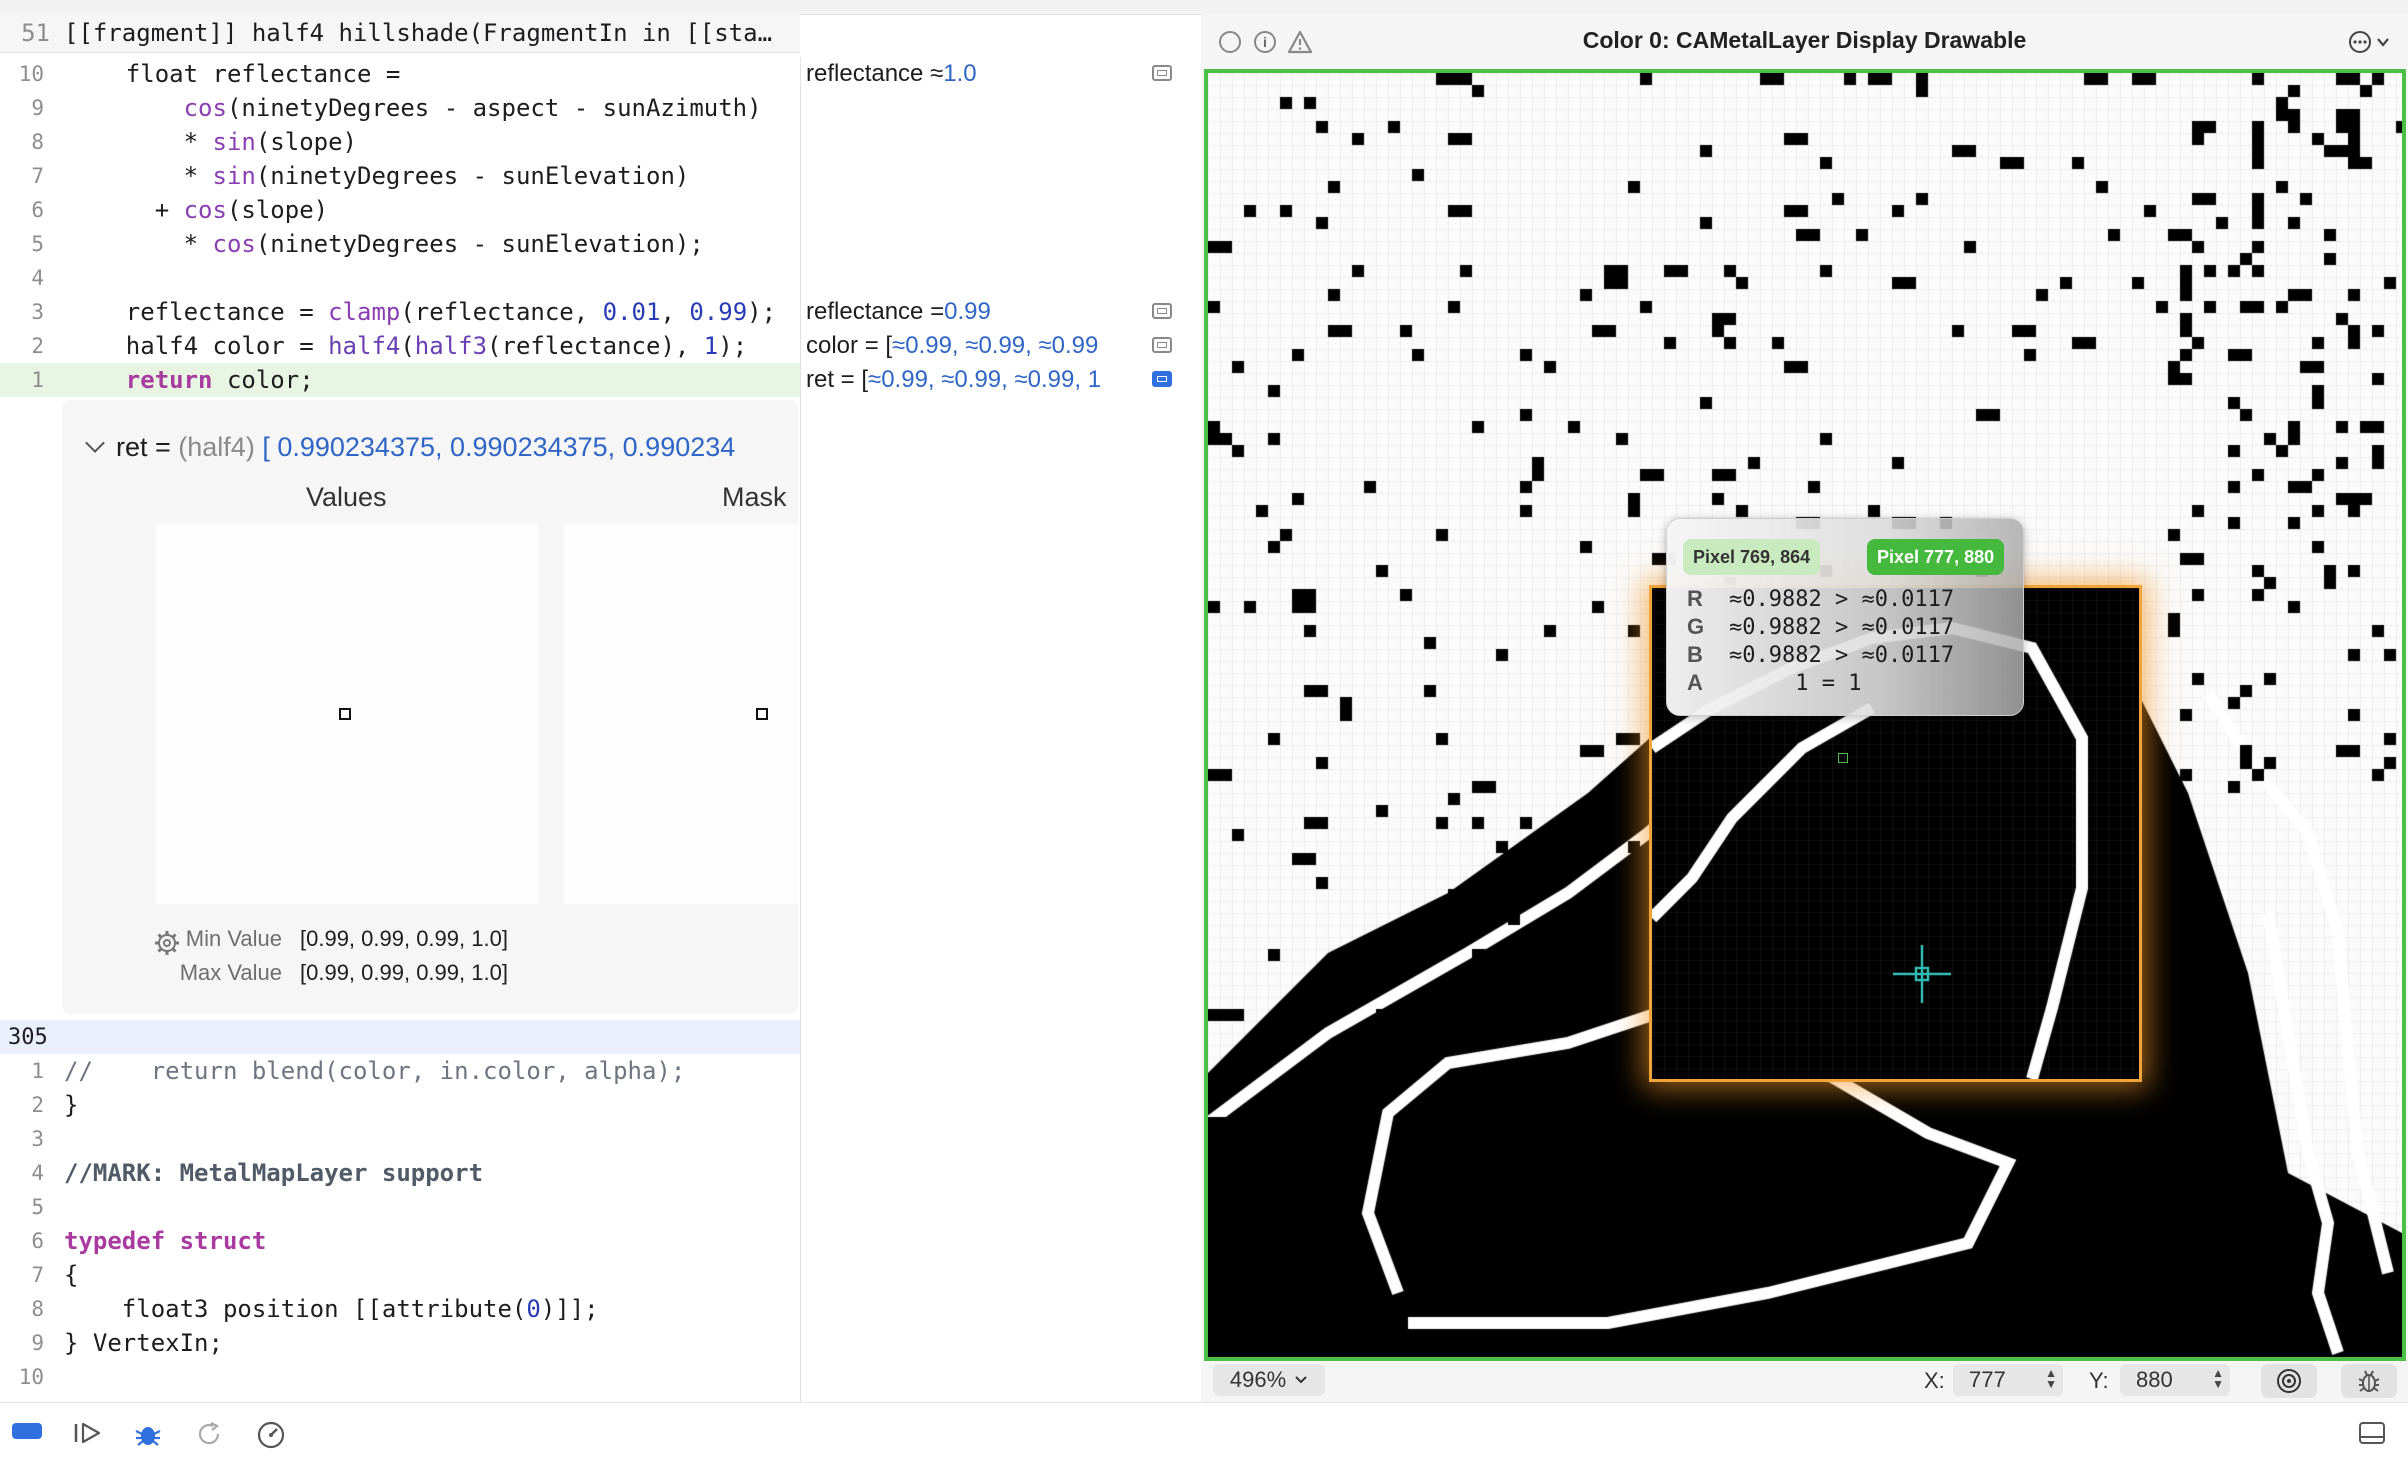  I want to click on channel-row: G ≈0.9882 > ≈0.0117, so click(1820, 627).